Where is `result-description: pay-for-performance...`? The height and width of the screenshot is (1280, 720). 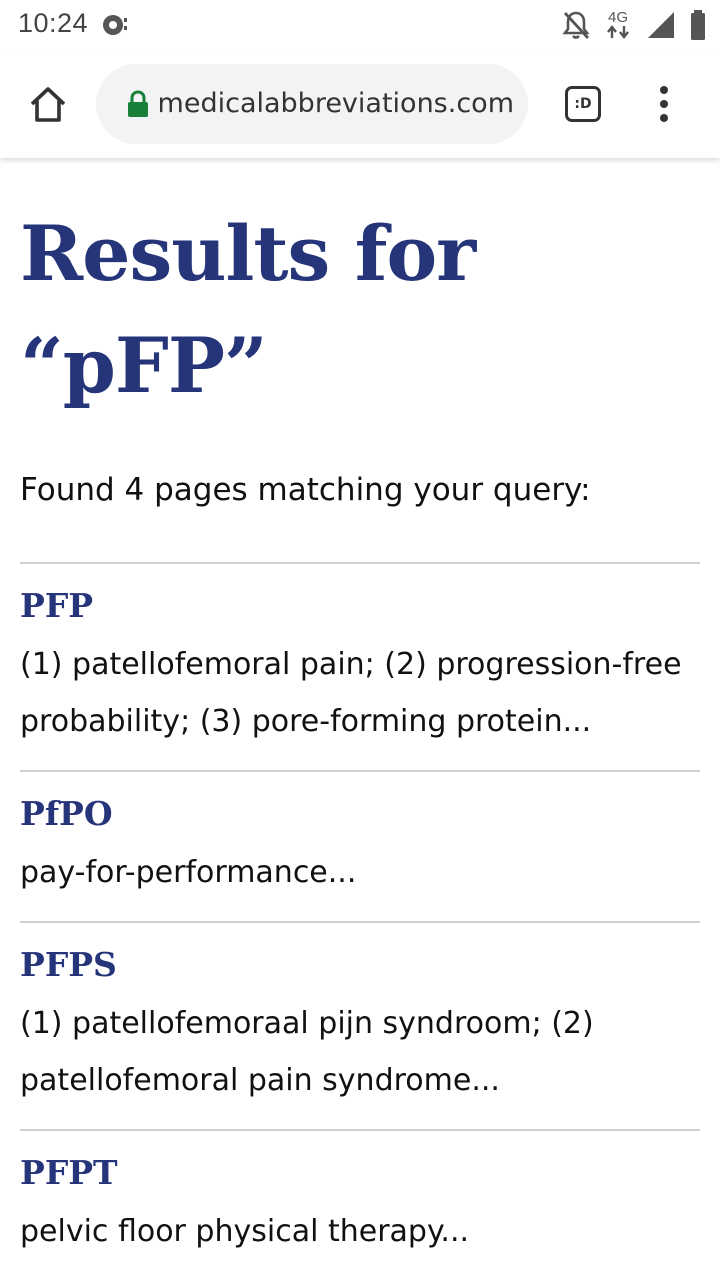 result-description: pay-for-performance... is located at coordinates (188, 872).